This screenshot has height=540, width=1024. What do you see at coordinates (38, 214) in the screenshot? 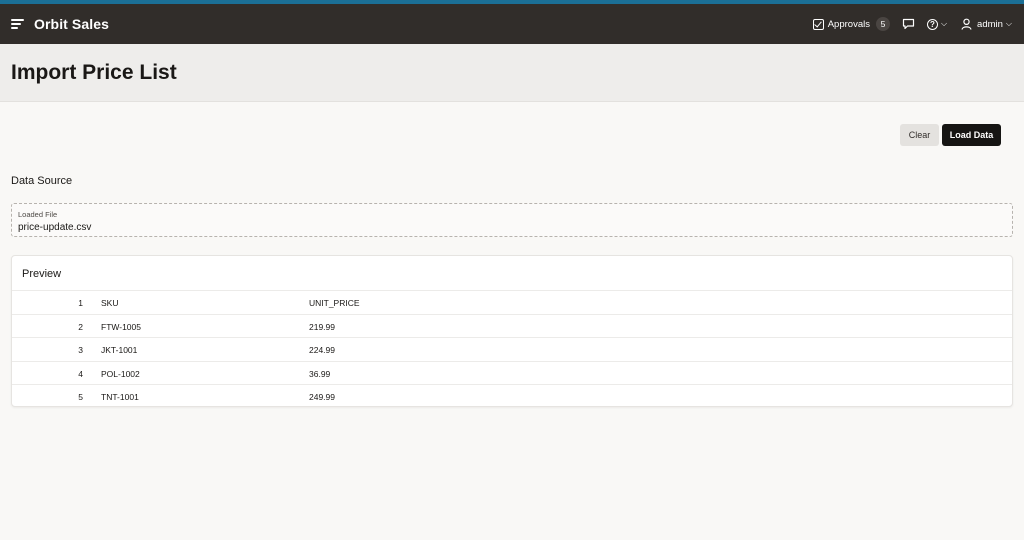
I see `loaded-file-label: Loaded File` at bounding box center [38, 214].